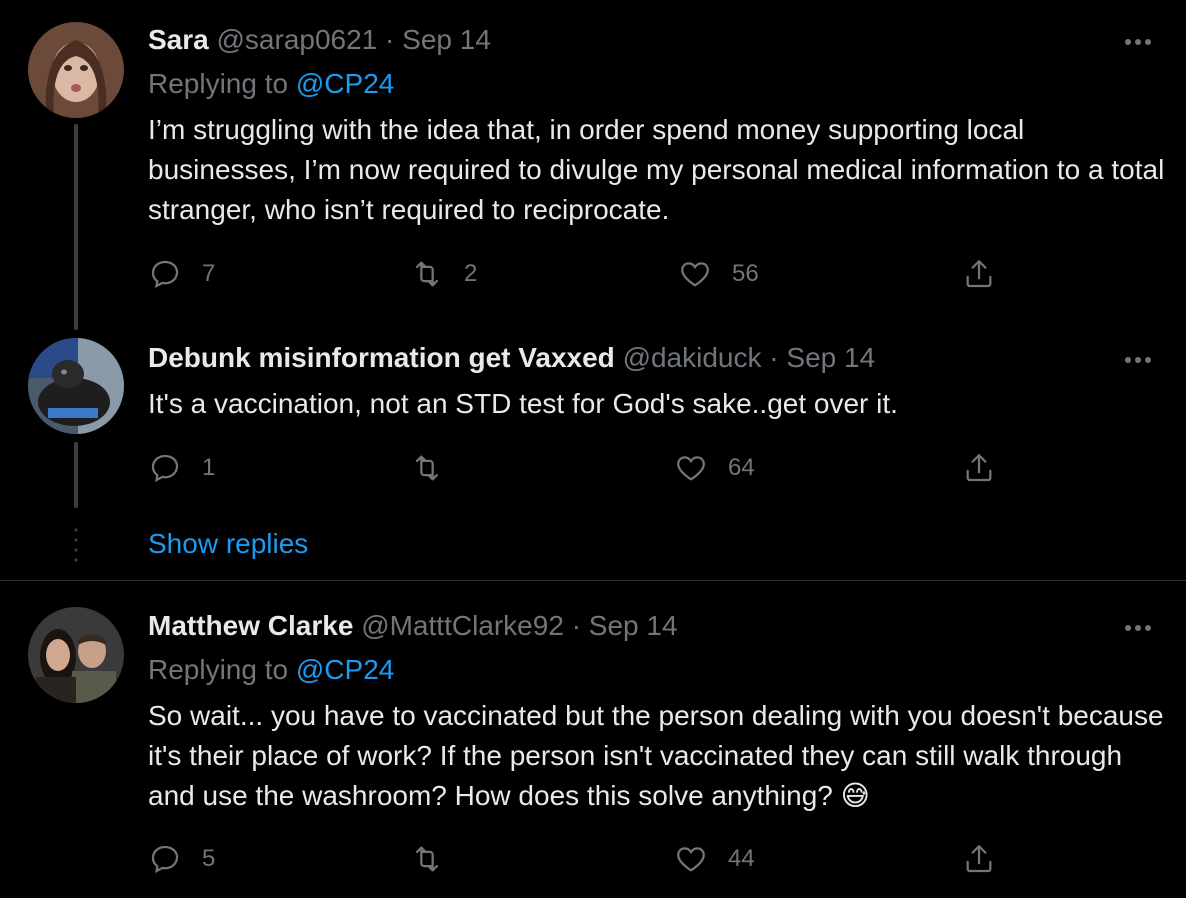 The height and width of the screenshot is (898, 1186). Describe the element at coordinates (76, 655) in the screenshot. I see `avatar-matthew` at that location.